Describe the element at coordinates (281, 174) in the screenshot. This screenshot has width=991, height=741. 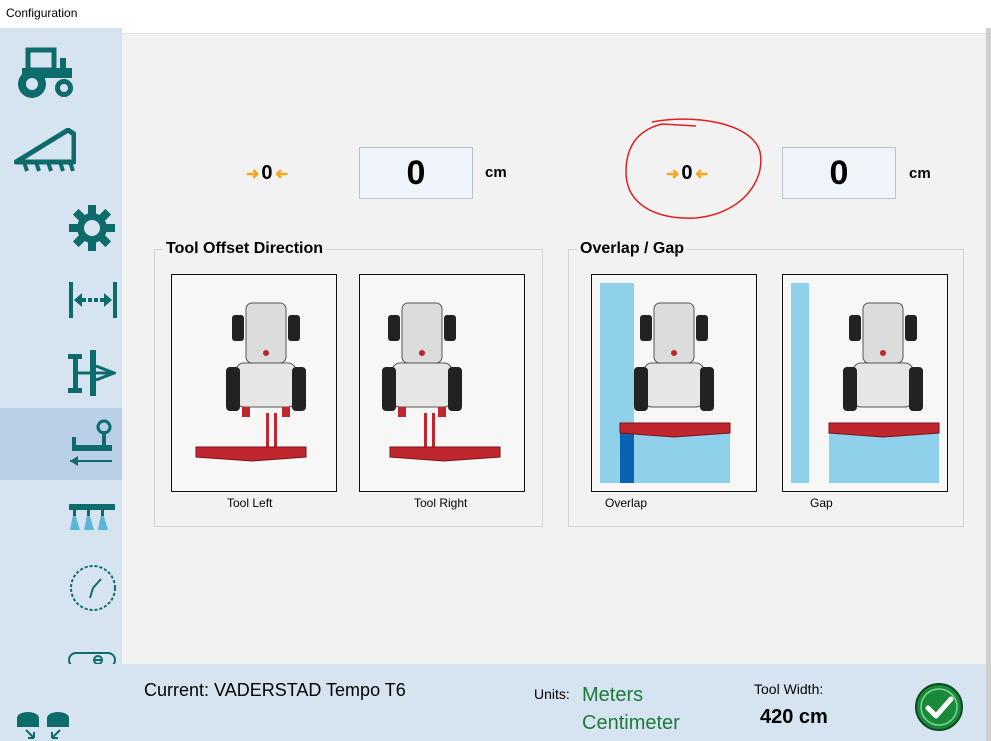
I see `arrow-left-icon: ➜` at that location.